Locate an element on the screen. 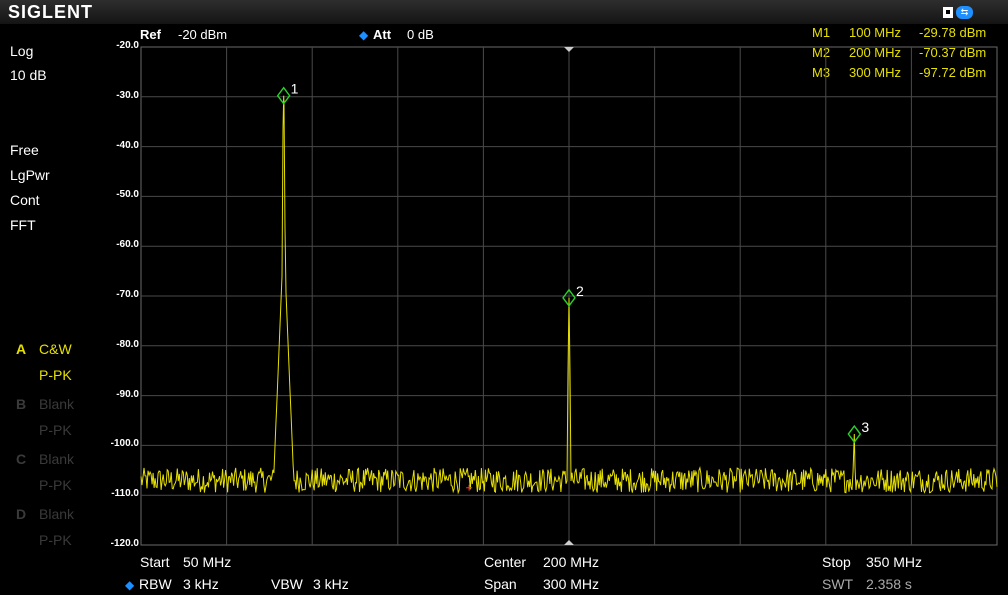 The image size is (1008, 595). stop-label: Stop is located at coordinates (836, 562).